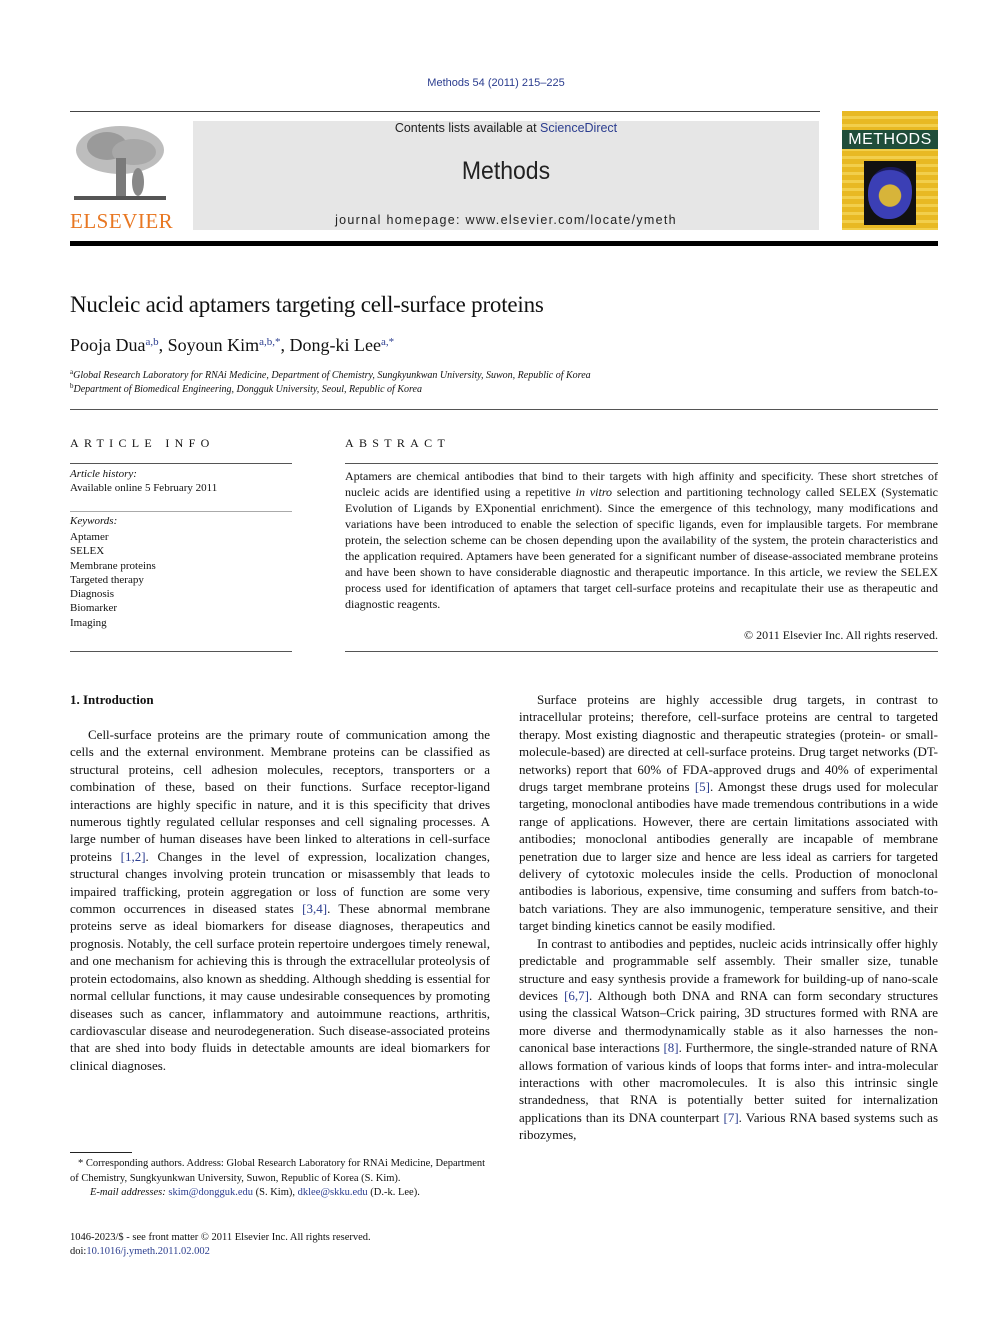  I want to click on contents-prefix: Contents lists available at, so click(467, 128).